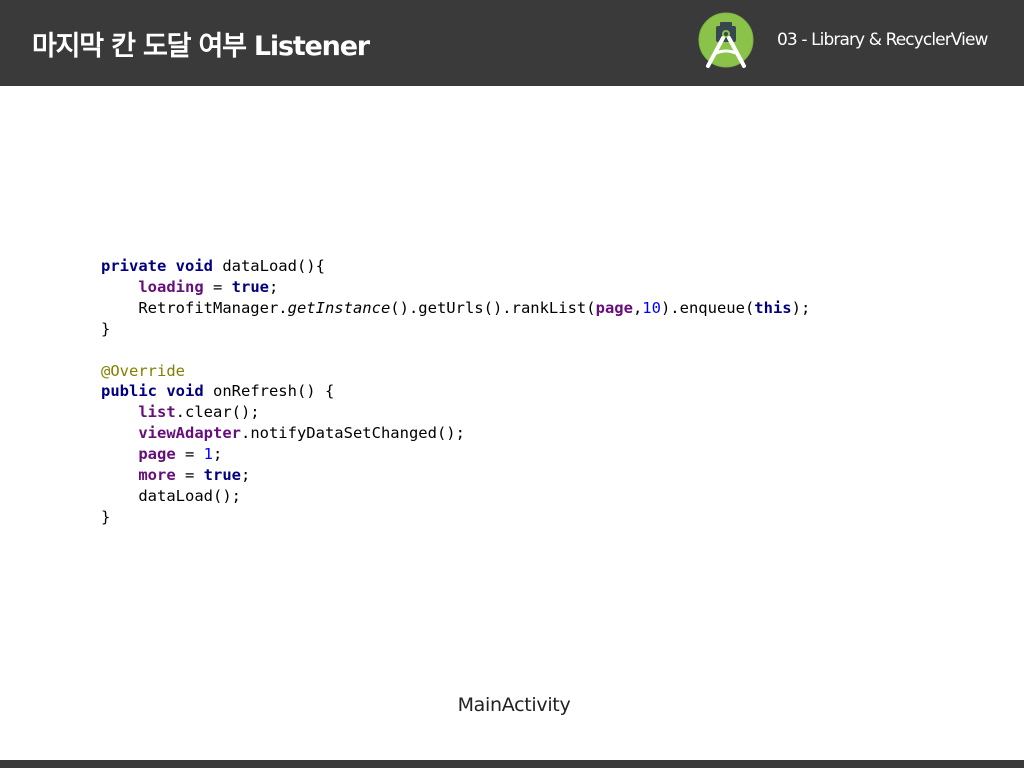 The image size is (1024, 768). I want to click on code-token: );, so click(801, 307).